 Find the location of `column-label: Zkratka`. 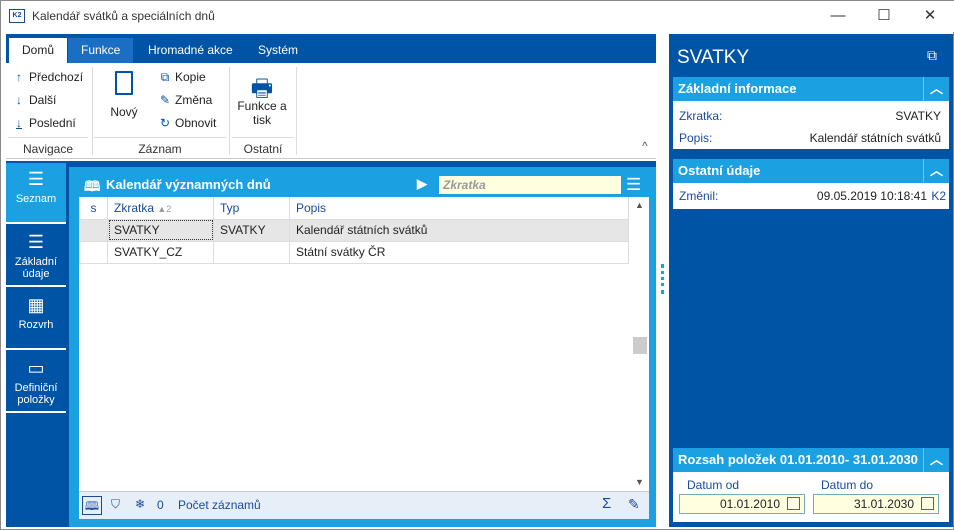

column-label: Zkratka is located at coordinates (134, 207).